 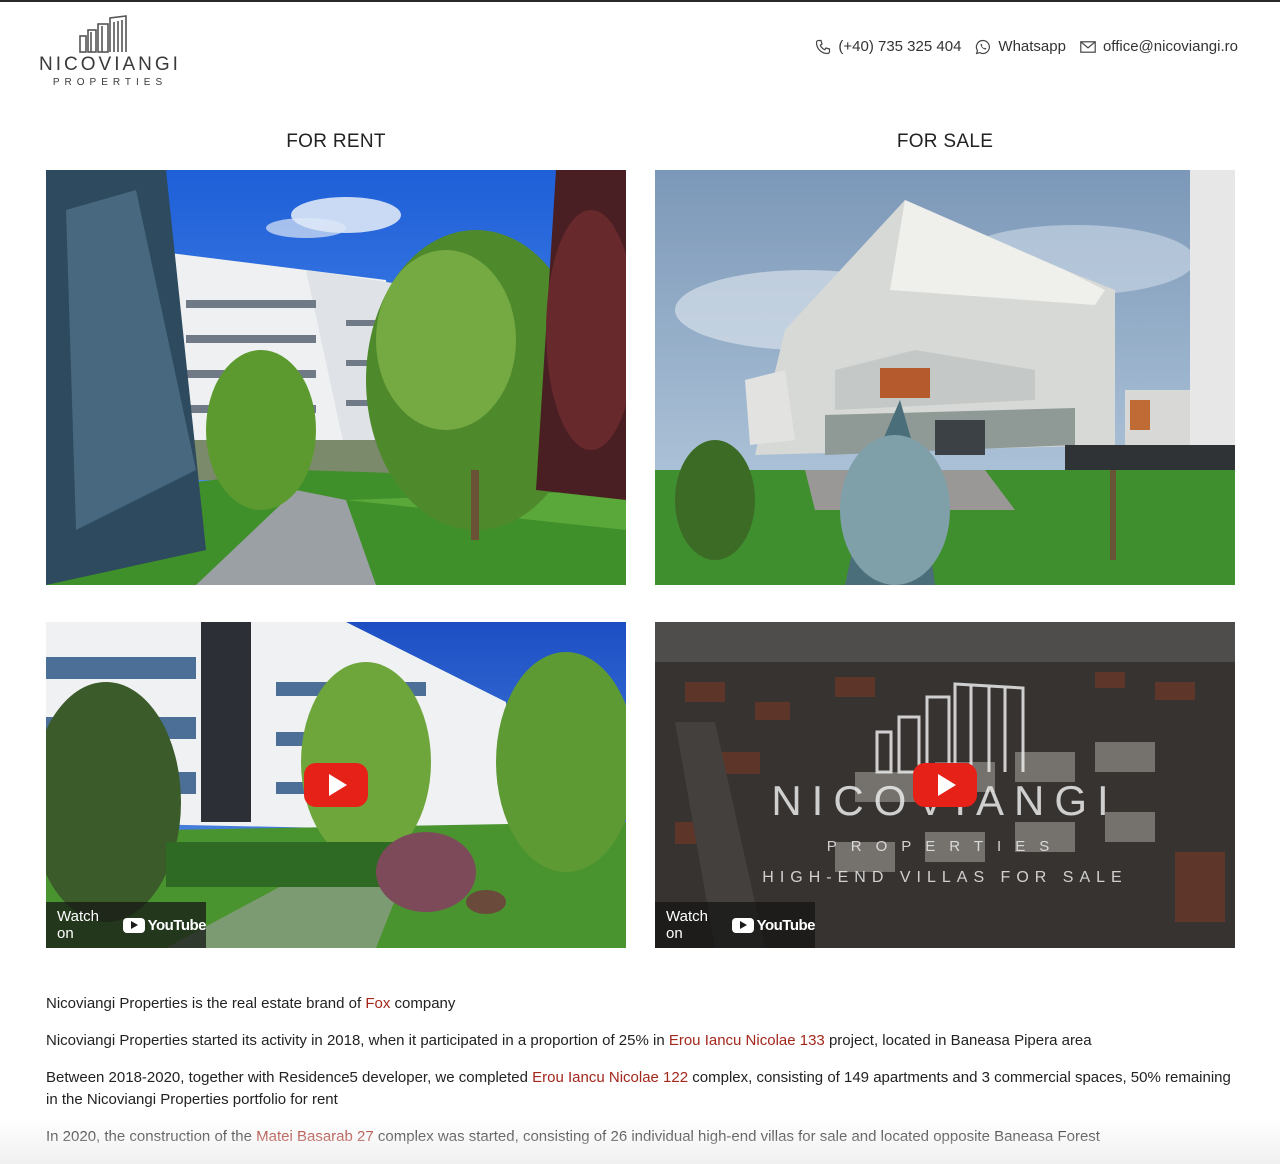 I want to click on rent-video-play-button, so click(x=336, y=785).